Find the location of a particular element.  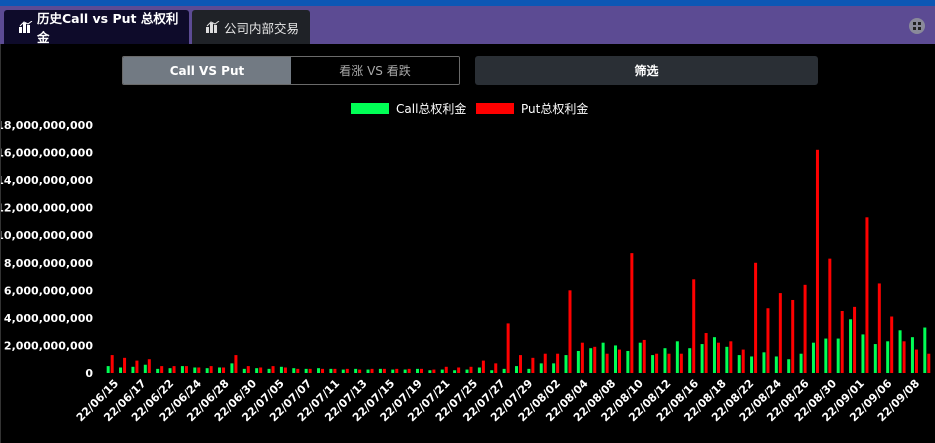

legend-call-swatch is located at coordinates (370, 108).